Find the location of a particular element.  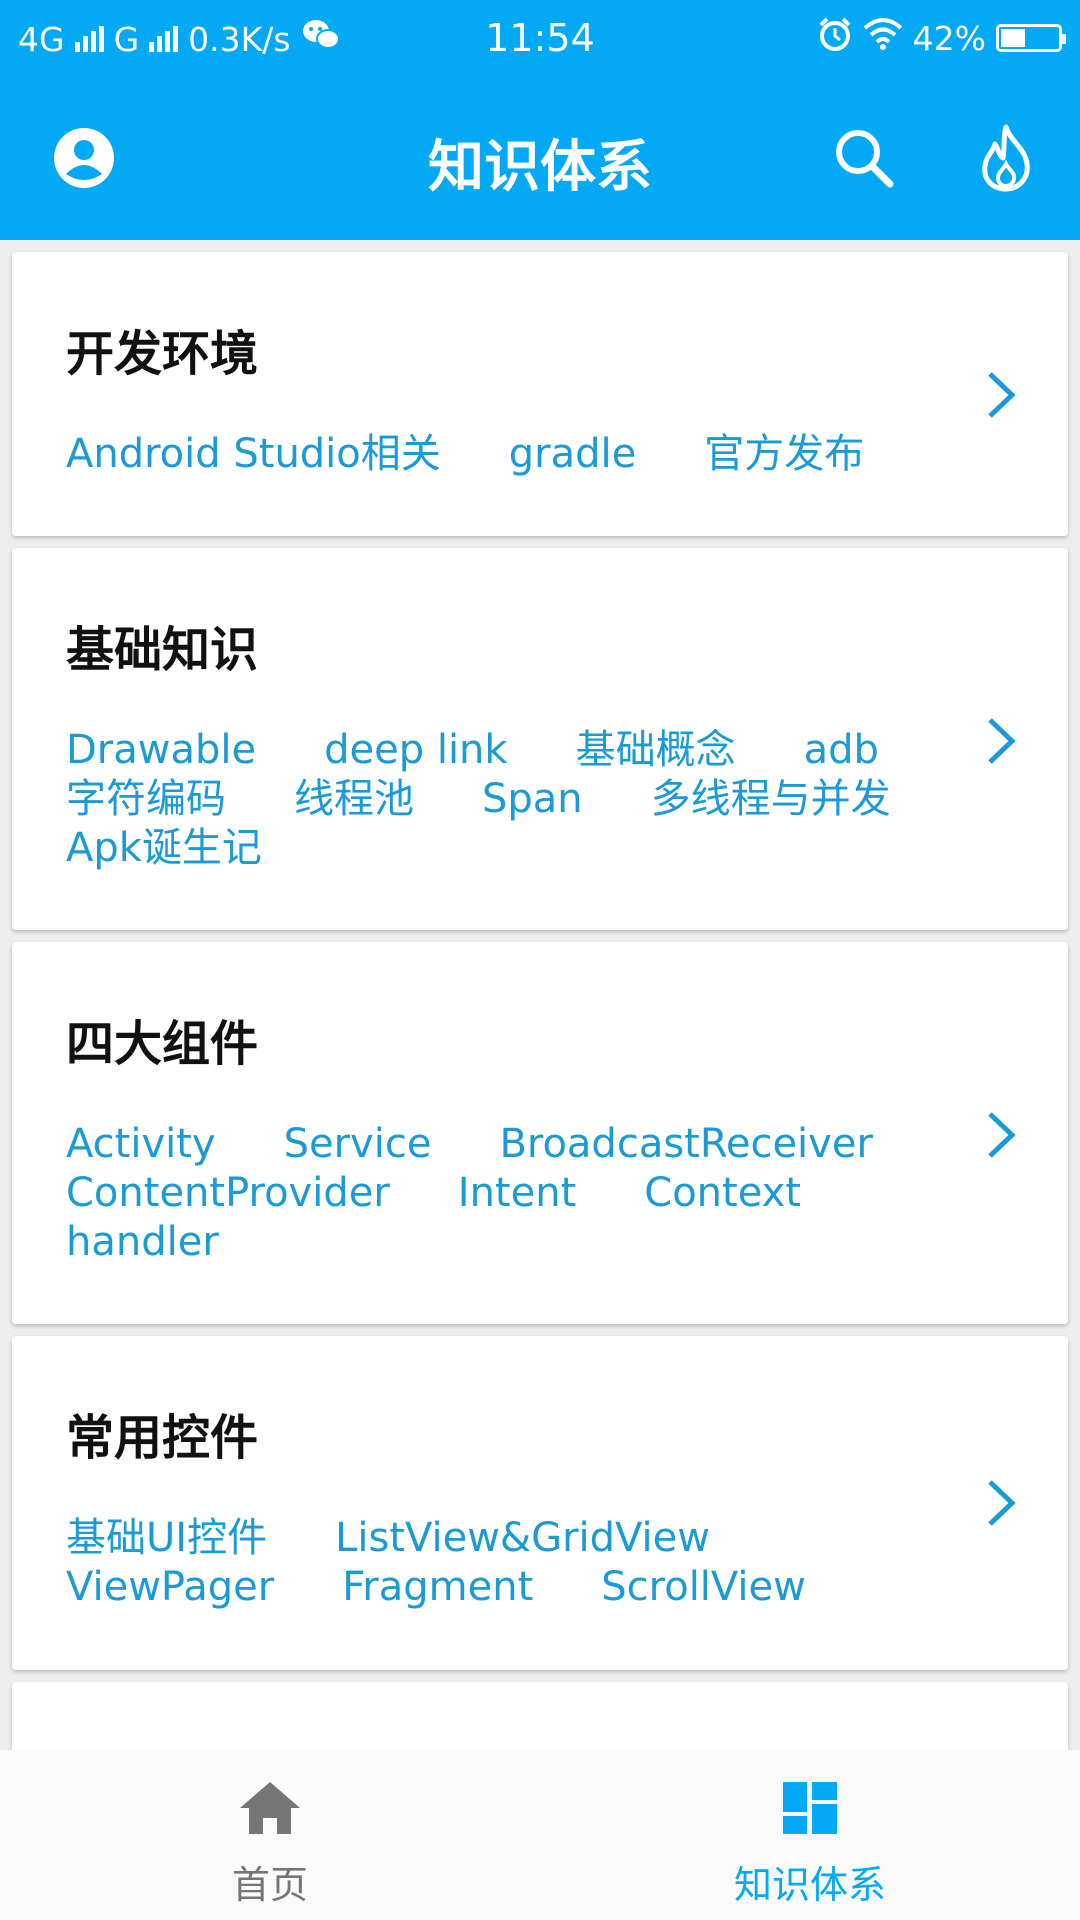

category-card-dev-env: 开发环境 Android Studio相关 gradle 官方发布 is located at coordinates (540, 394).